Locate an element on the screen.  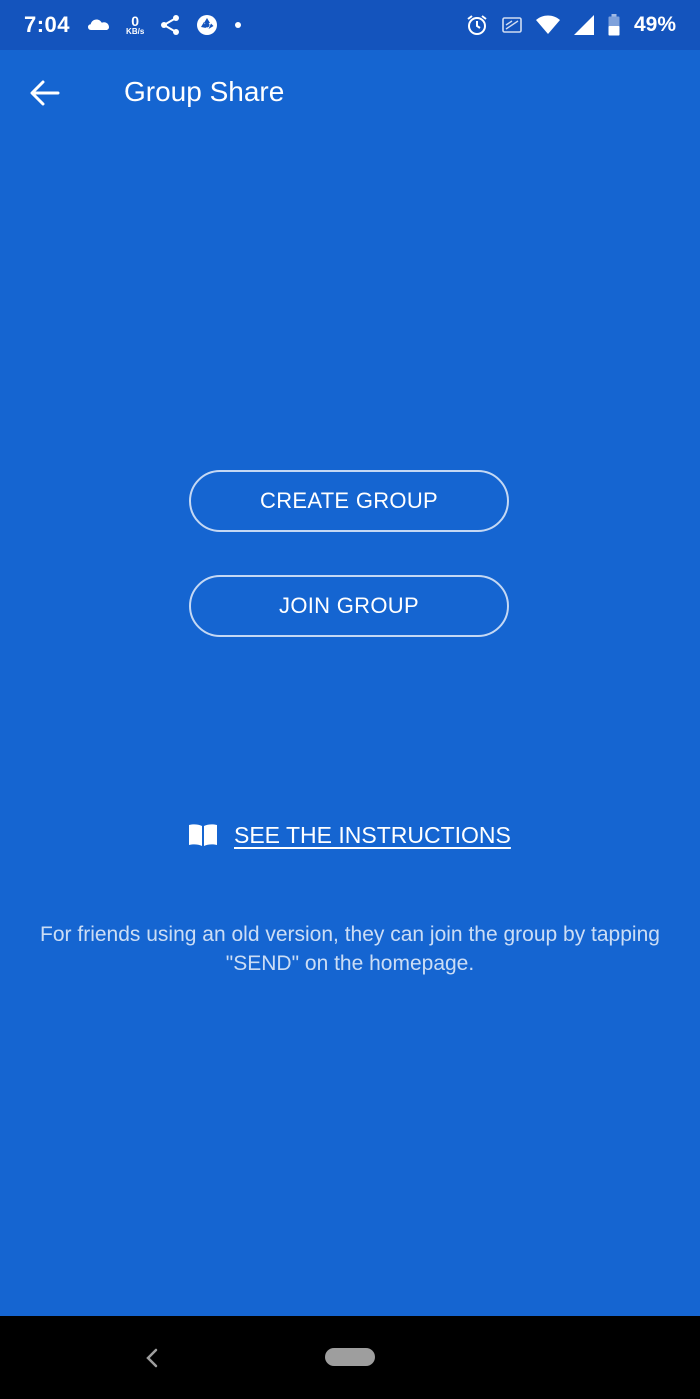
status-bar: 7:04 0 KB/s 49% is located at coordinates (350, 25).